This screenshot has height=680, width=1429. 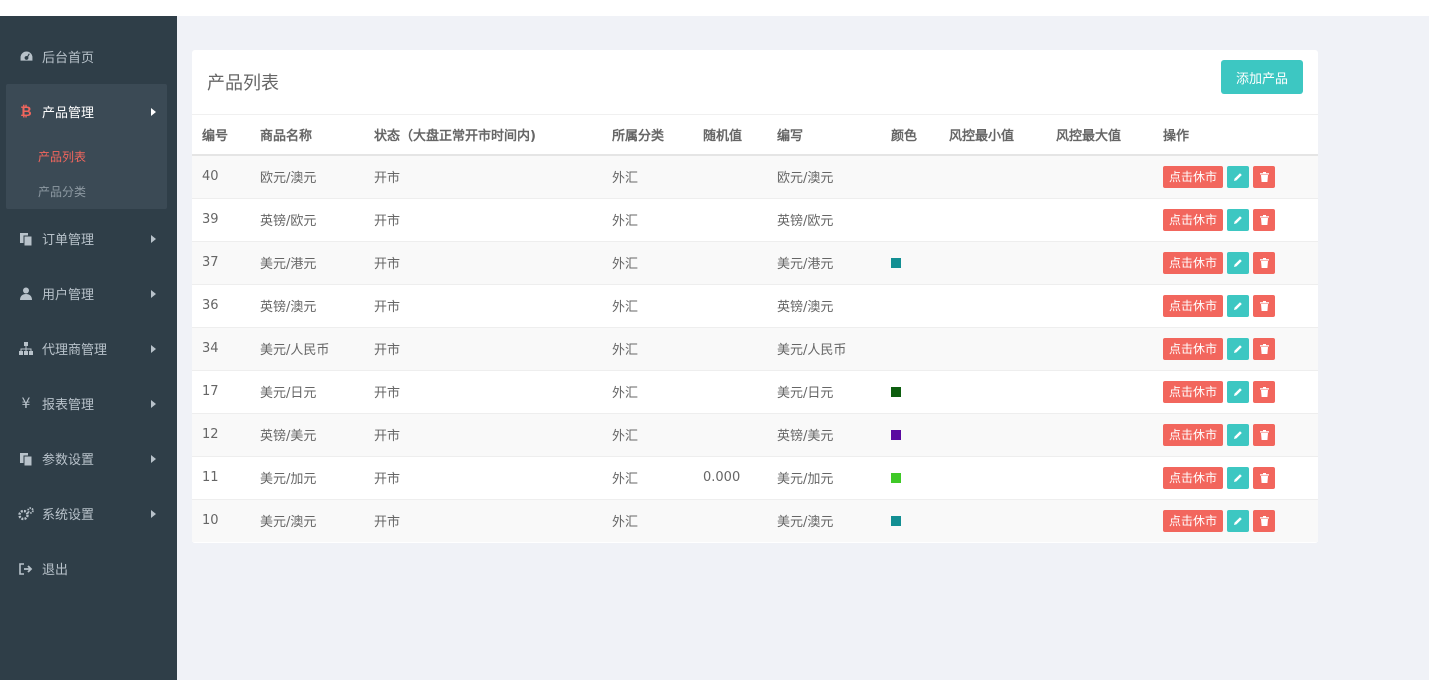 What do you see at coordinates (824, 219) in the screenshot?
I see `cell-code: 英镑/欧元` at bounding box center [824, 219].